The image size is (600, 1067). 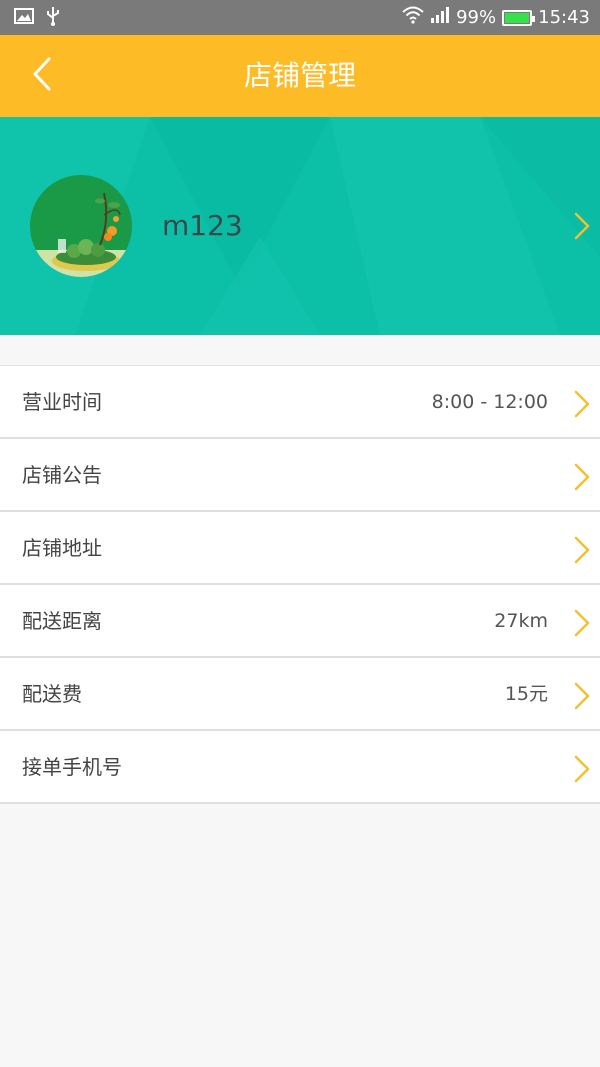 What do you see at coordinates (519, 17) in the screenshot?
I see `battery-icon` at bounding box center [519, 17].